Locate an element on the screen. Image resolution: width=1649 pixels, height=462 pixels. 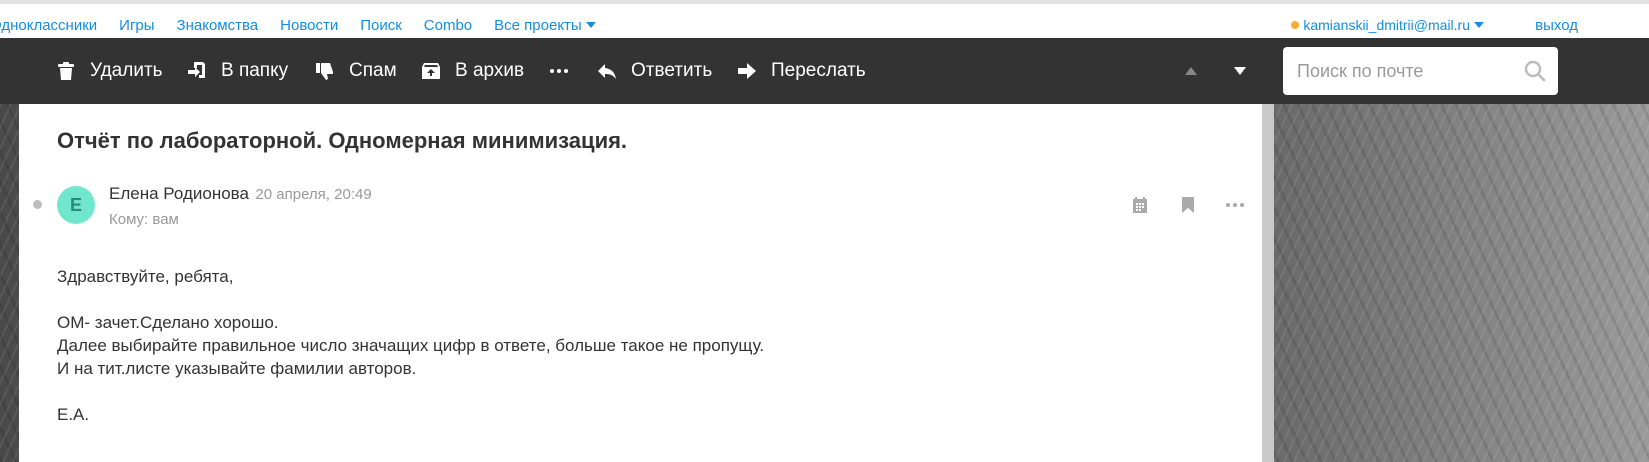
avatar: Е is located at coordinates (76, 205).